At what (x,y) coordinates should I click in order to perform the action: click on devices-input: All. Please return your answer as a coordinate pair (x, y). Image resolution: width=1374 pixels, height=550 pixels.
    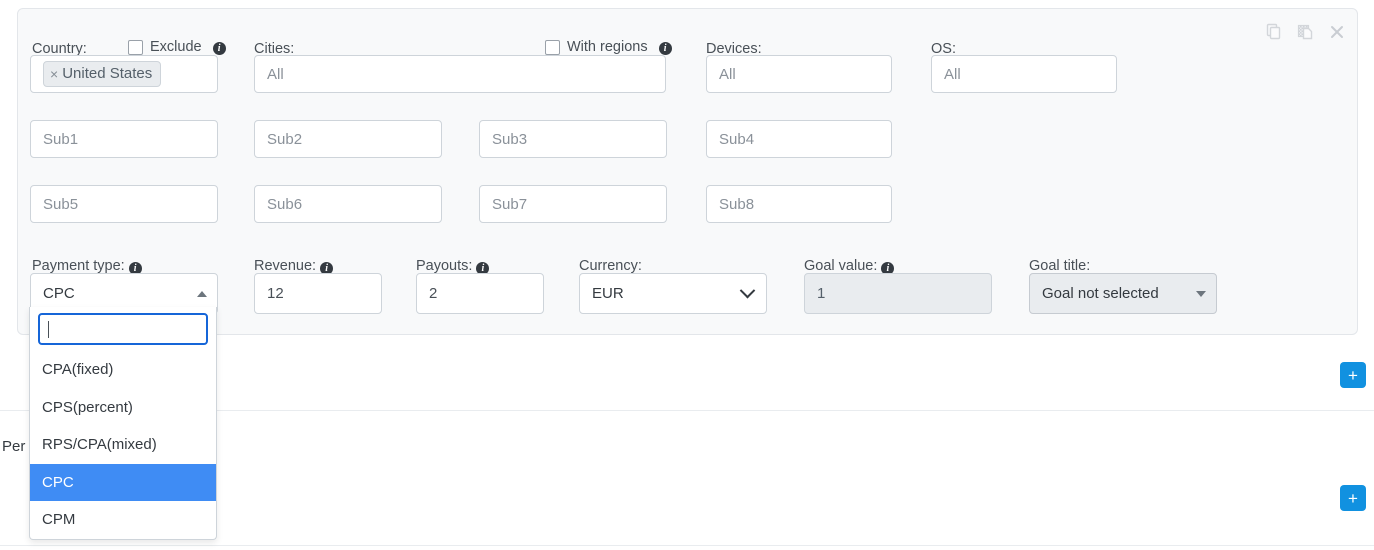
    Looking at the image, I should click on (799, 74).